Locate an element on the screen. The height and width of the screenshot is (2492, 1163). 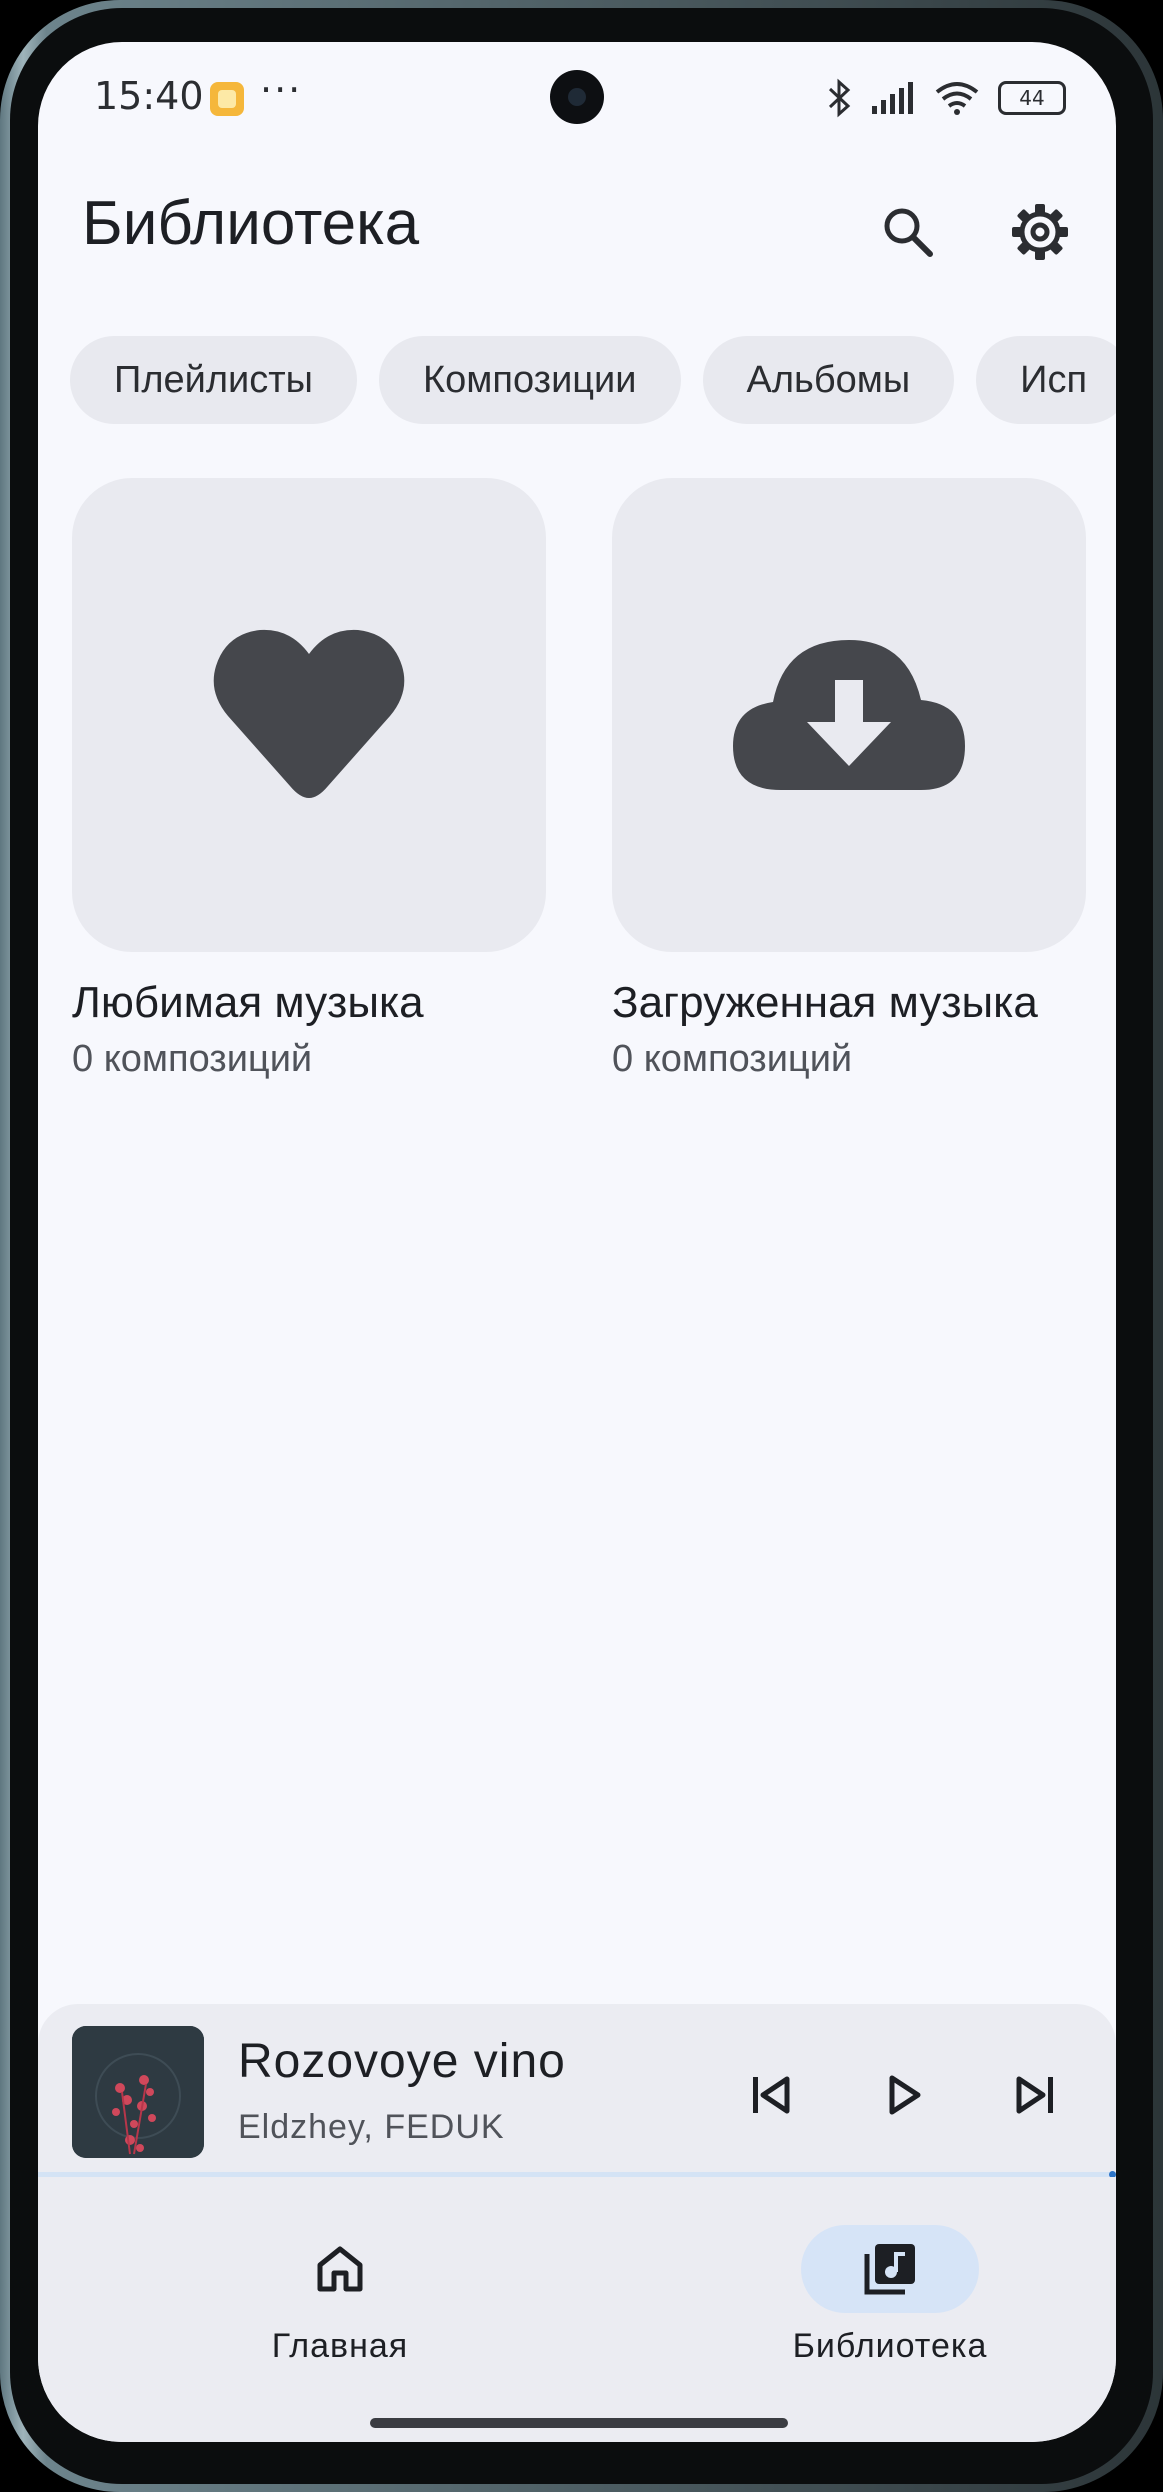
gesture-bar is located at coordinates (579, 2423).